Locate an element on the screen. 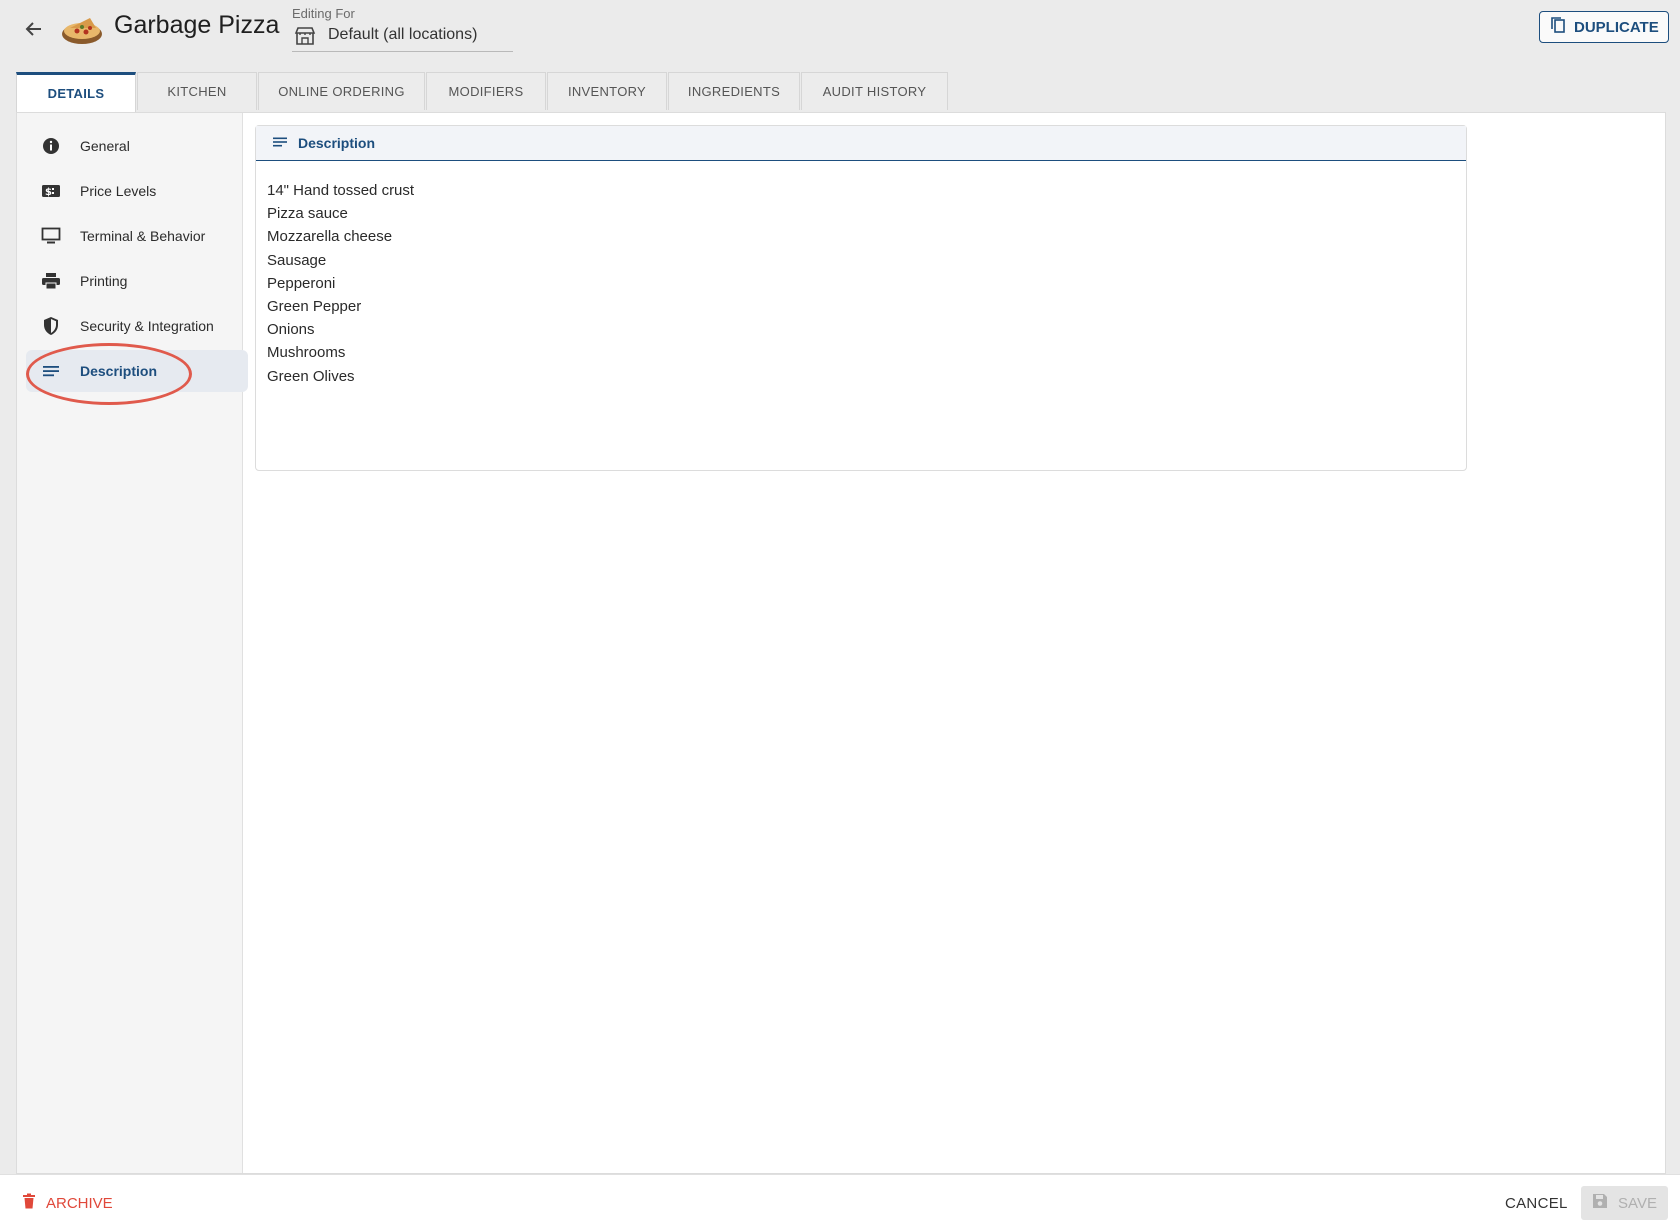 The image size is (1680, 1232). save-button: SAVE is located at coordinates (1624, 1203).